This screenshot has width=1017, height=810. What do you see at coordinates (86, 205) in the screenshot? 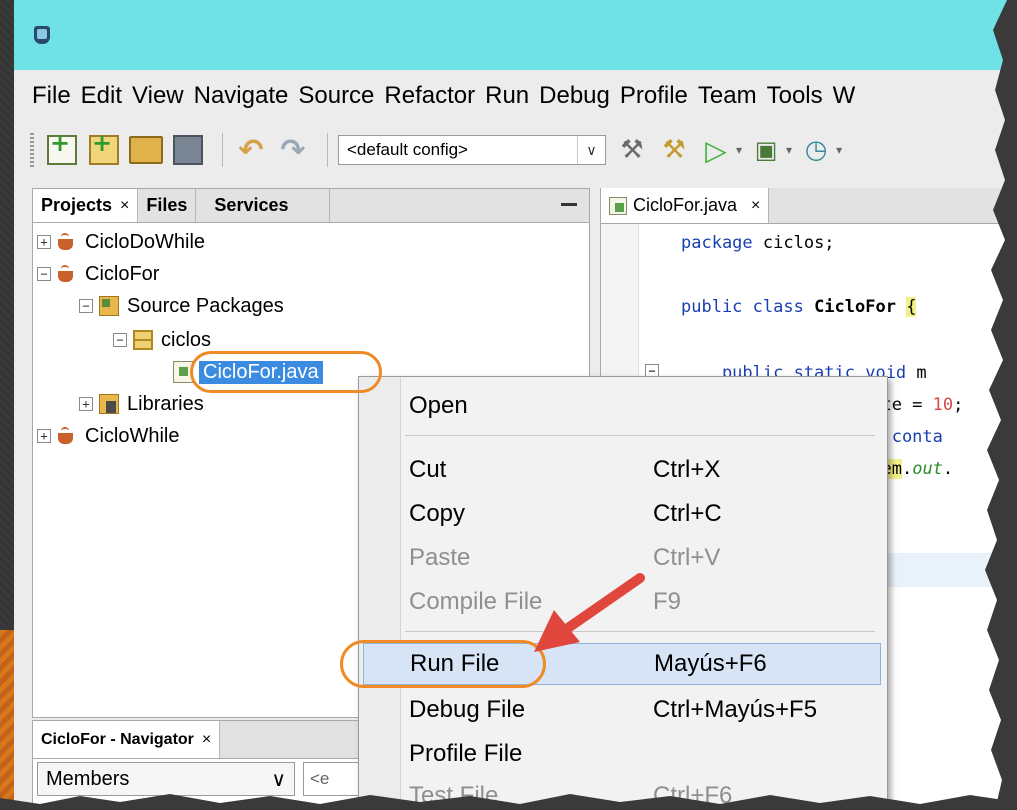
I see `tab-projects: Projects ×` at bounding box center [86, 205].